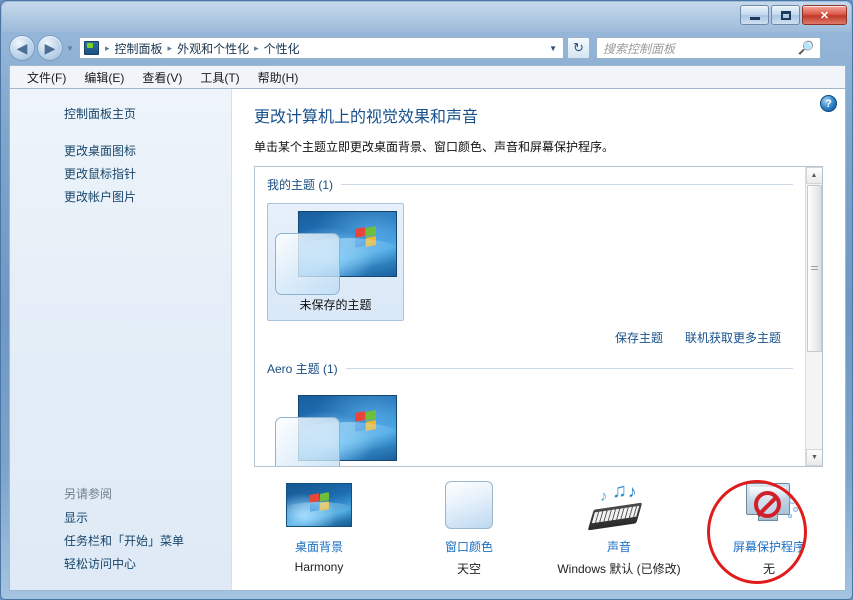 Image resolution: width=853 pixels, height=600 pixels. What do you see at coordinates (569, 368) in the screenshot?
I see `group-divider-aero` at bounding box center [569, 368].